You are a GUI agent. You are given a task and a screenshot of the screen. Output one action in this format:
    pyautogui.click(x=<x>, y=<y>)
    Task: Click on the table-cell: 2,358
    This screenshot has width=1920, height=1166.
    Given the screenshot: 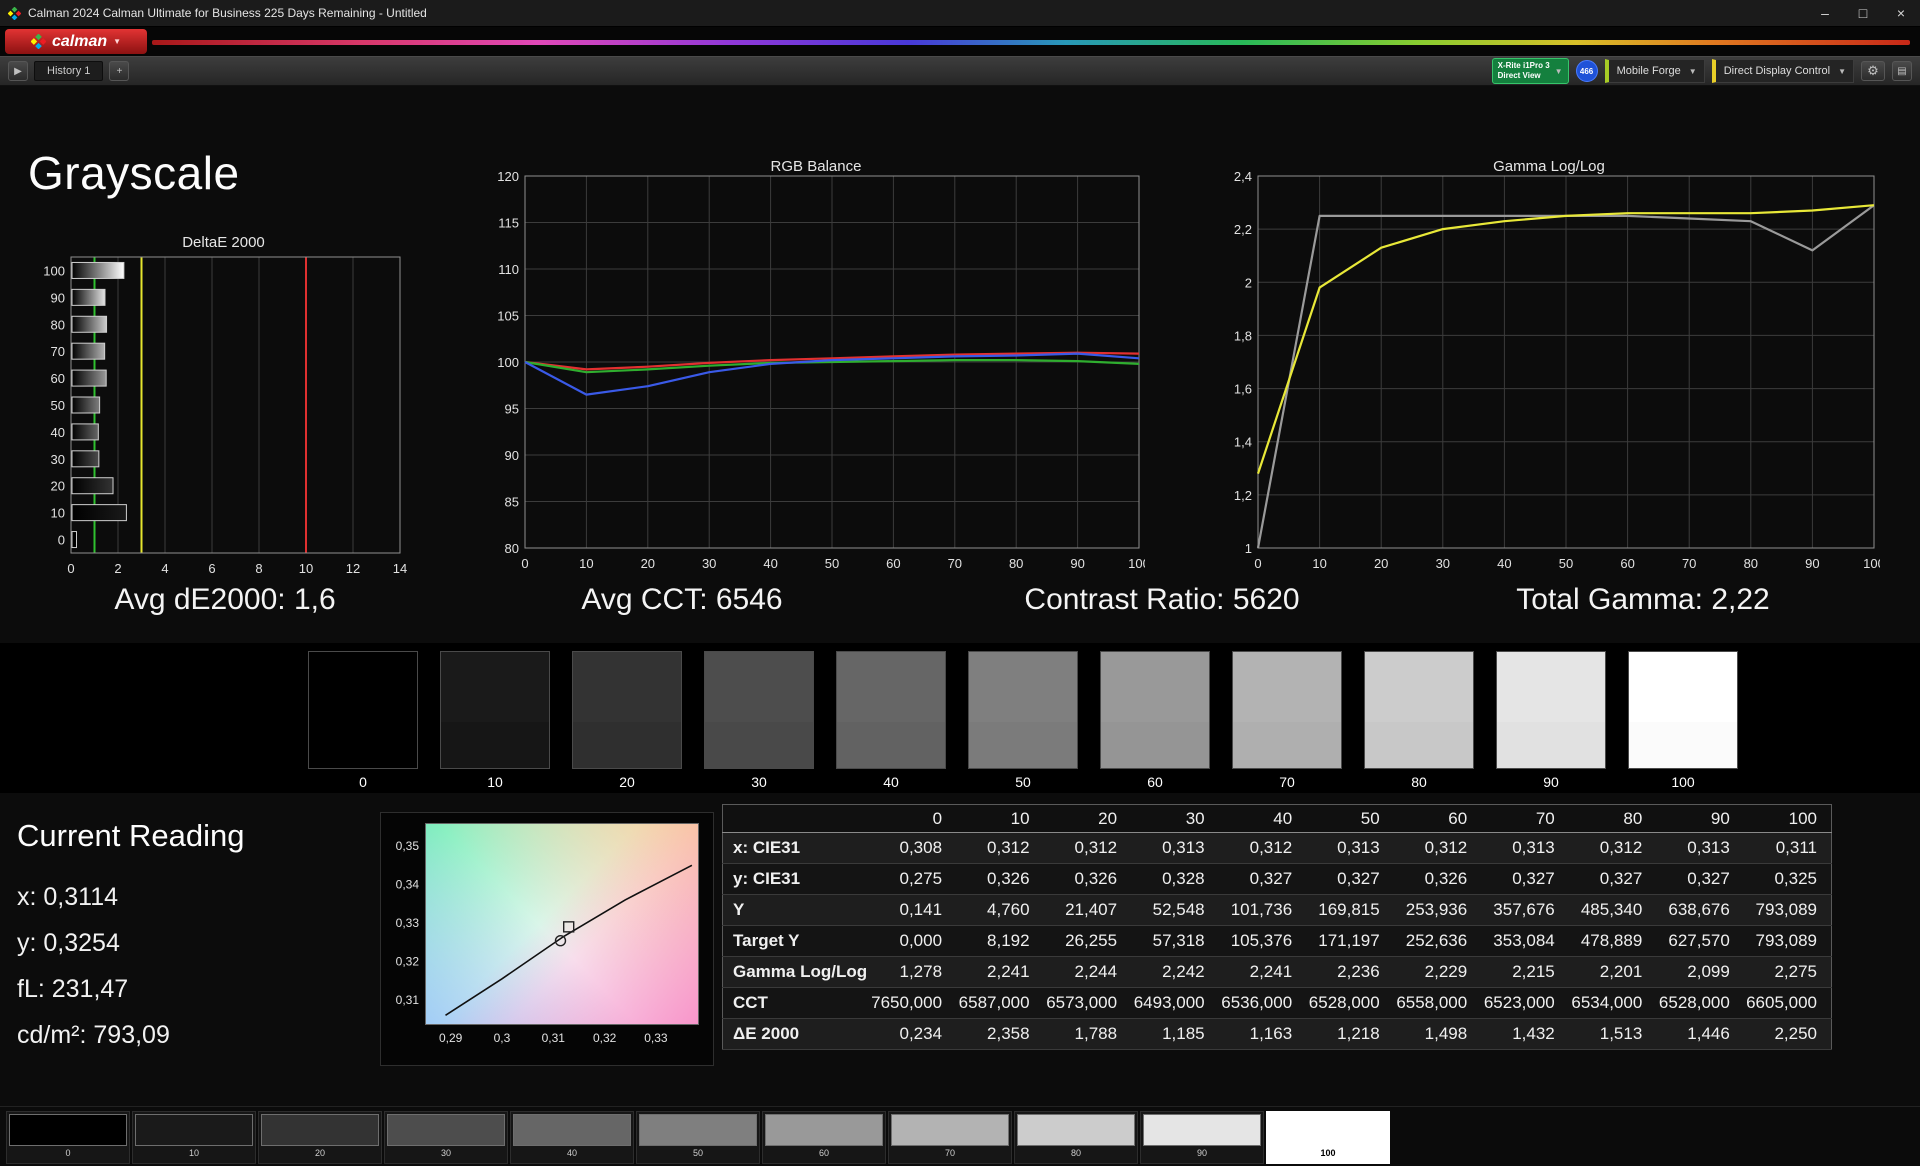 What is the action you would take?
    pyautogui.click(x=1008, y=1033)
    